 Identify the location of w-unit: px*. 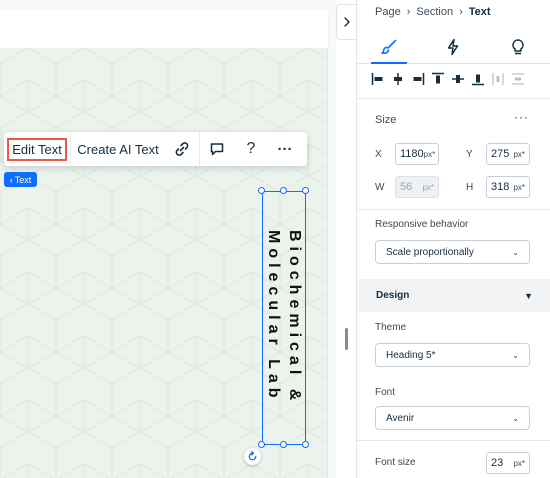
(428, 187).